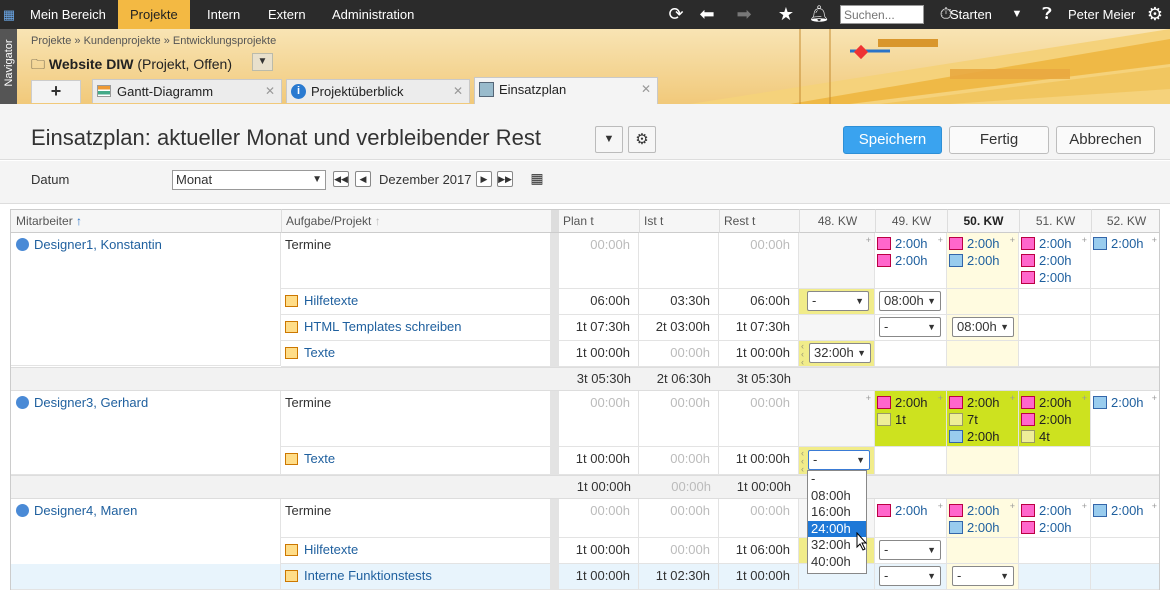 The width and height of the screenshot is (1170, 590). Describe the element at coordinates (1105, 140) in the screenshot. I see `cancel-button: Abbrechen` at that location.